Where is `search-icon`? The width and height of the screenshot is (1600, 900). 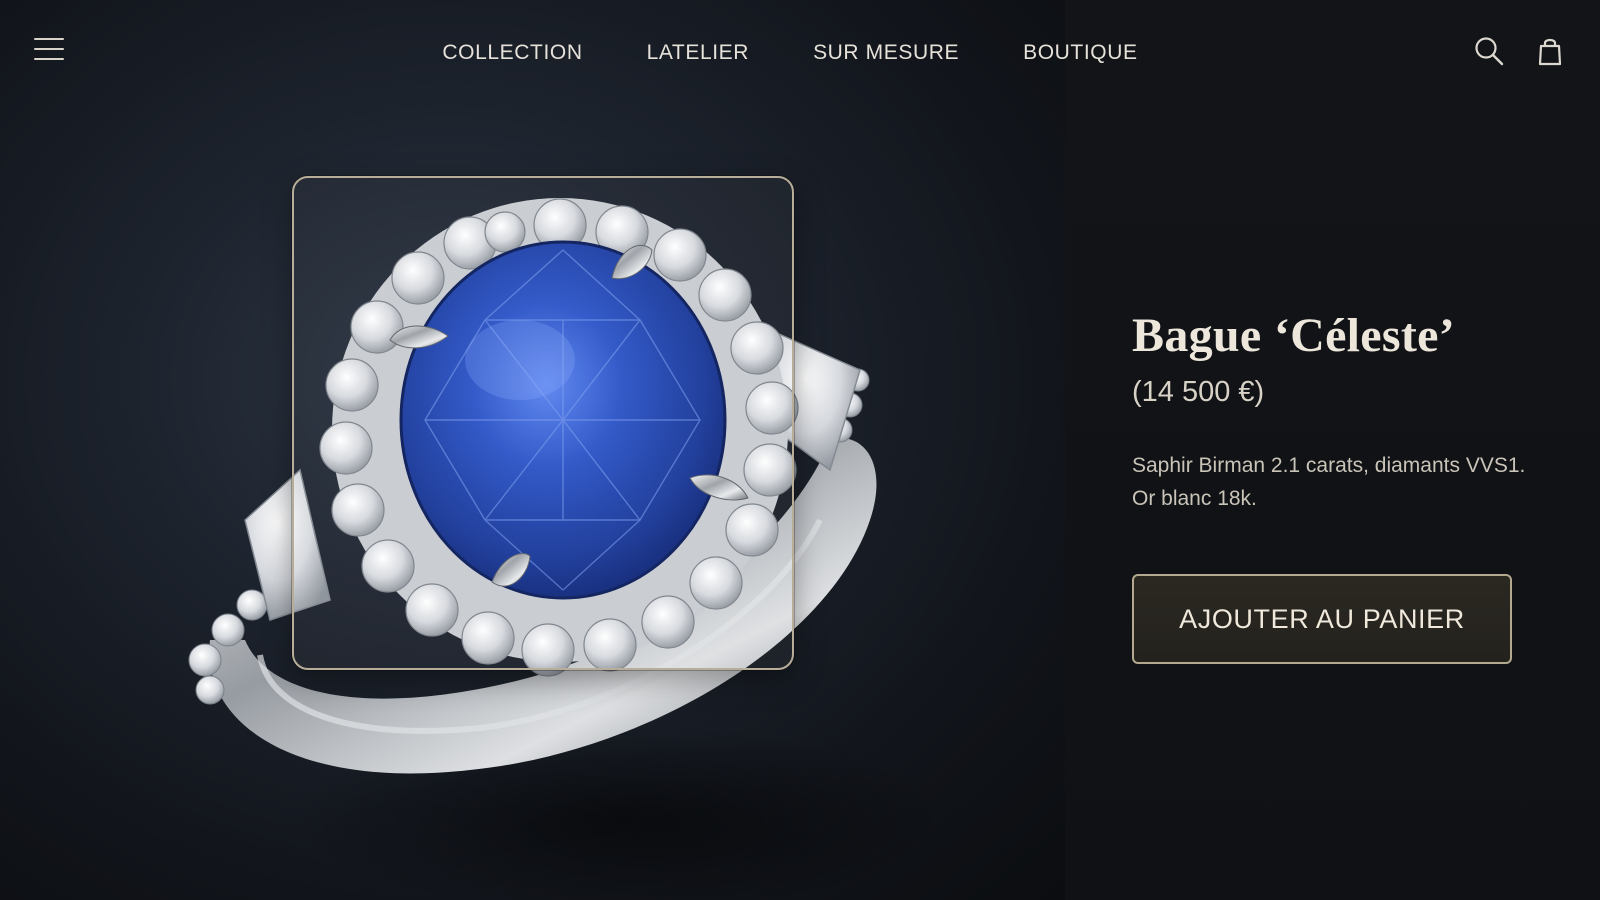
search-icon is located at coordinates (1489, 51).